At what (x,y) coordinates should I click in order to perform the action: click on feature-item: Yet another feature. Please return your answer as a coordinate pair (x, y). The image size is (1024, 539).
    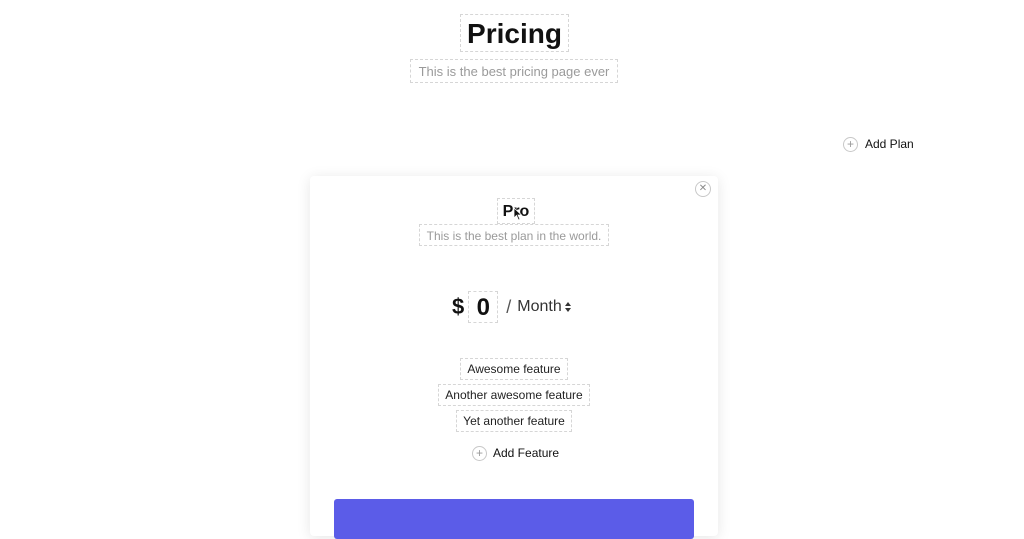
    Looking at the image, I should click on (514, 421).